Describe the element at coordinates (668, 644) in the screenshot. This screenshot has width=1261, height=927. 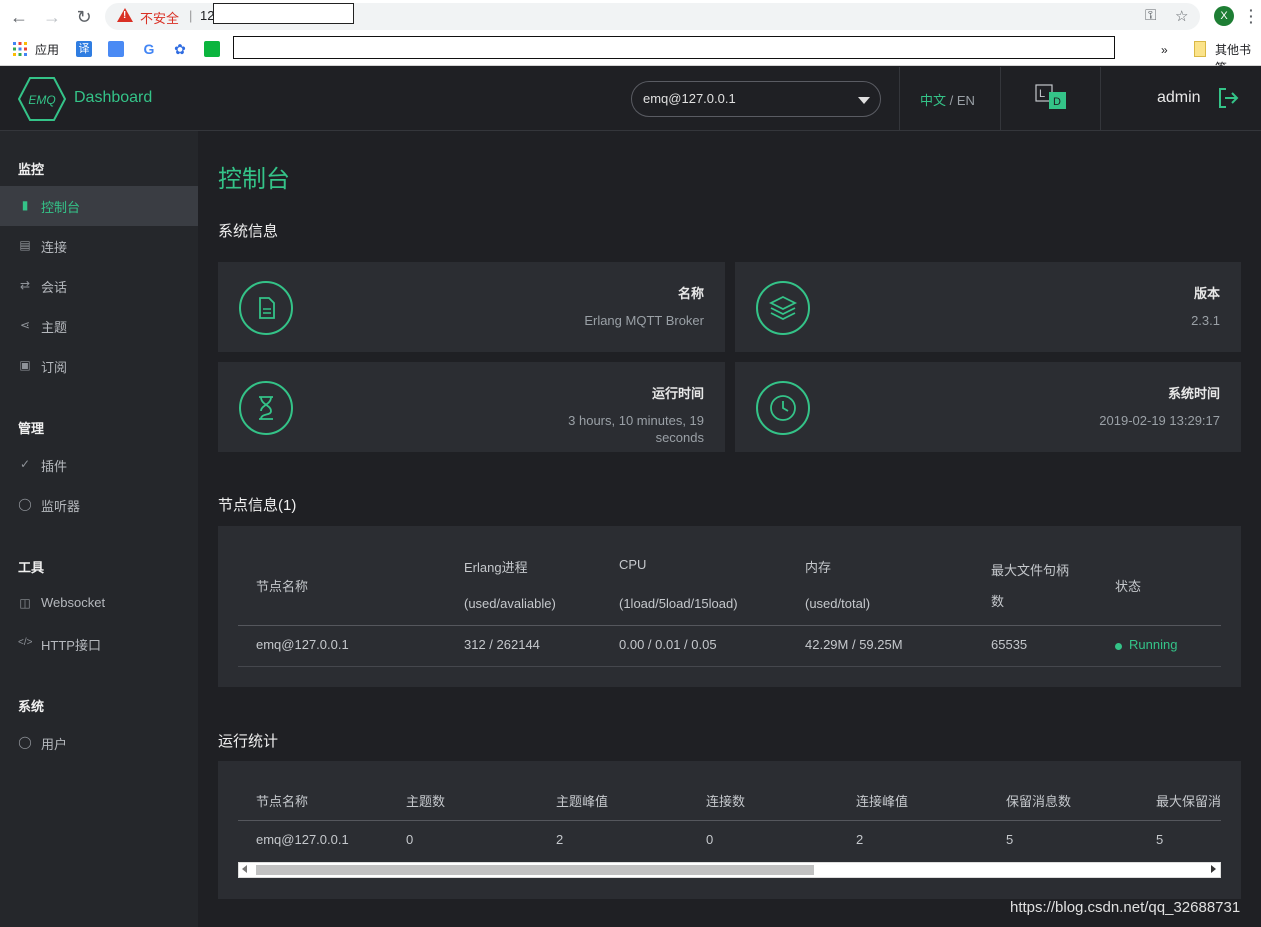
I see `table-cell: 0.00 / 0.01 / 0.05` at that location.